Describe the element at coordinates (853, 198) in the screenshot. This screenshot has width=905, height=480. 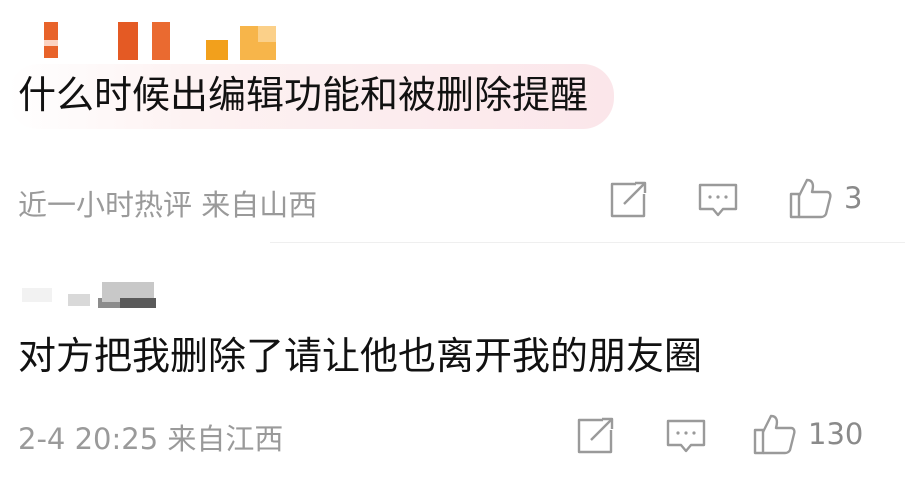
I see `like-count: 3` at that location.